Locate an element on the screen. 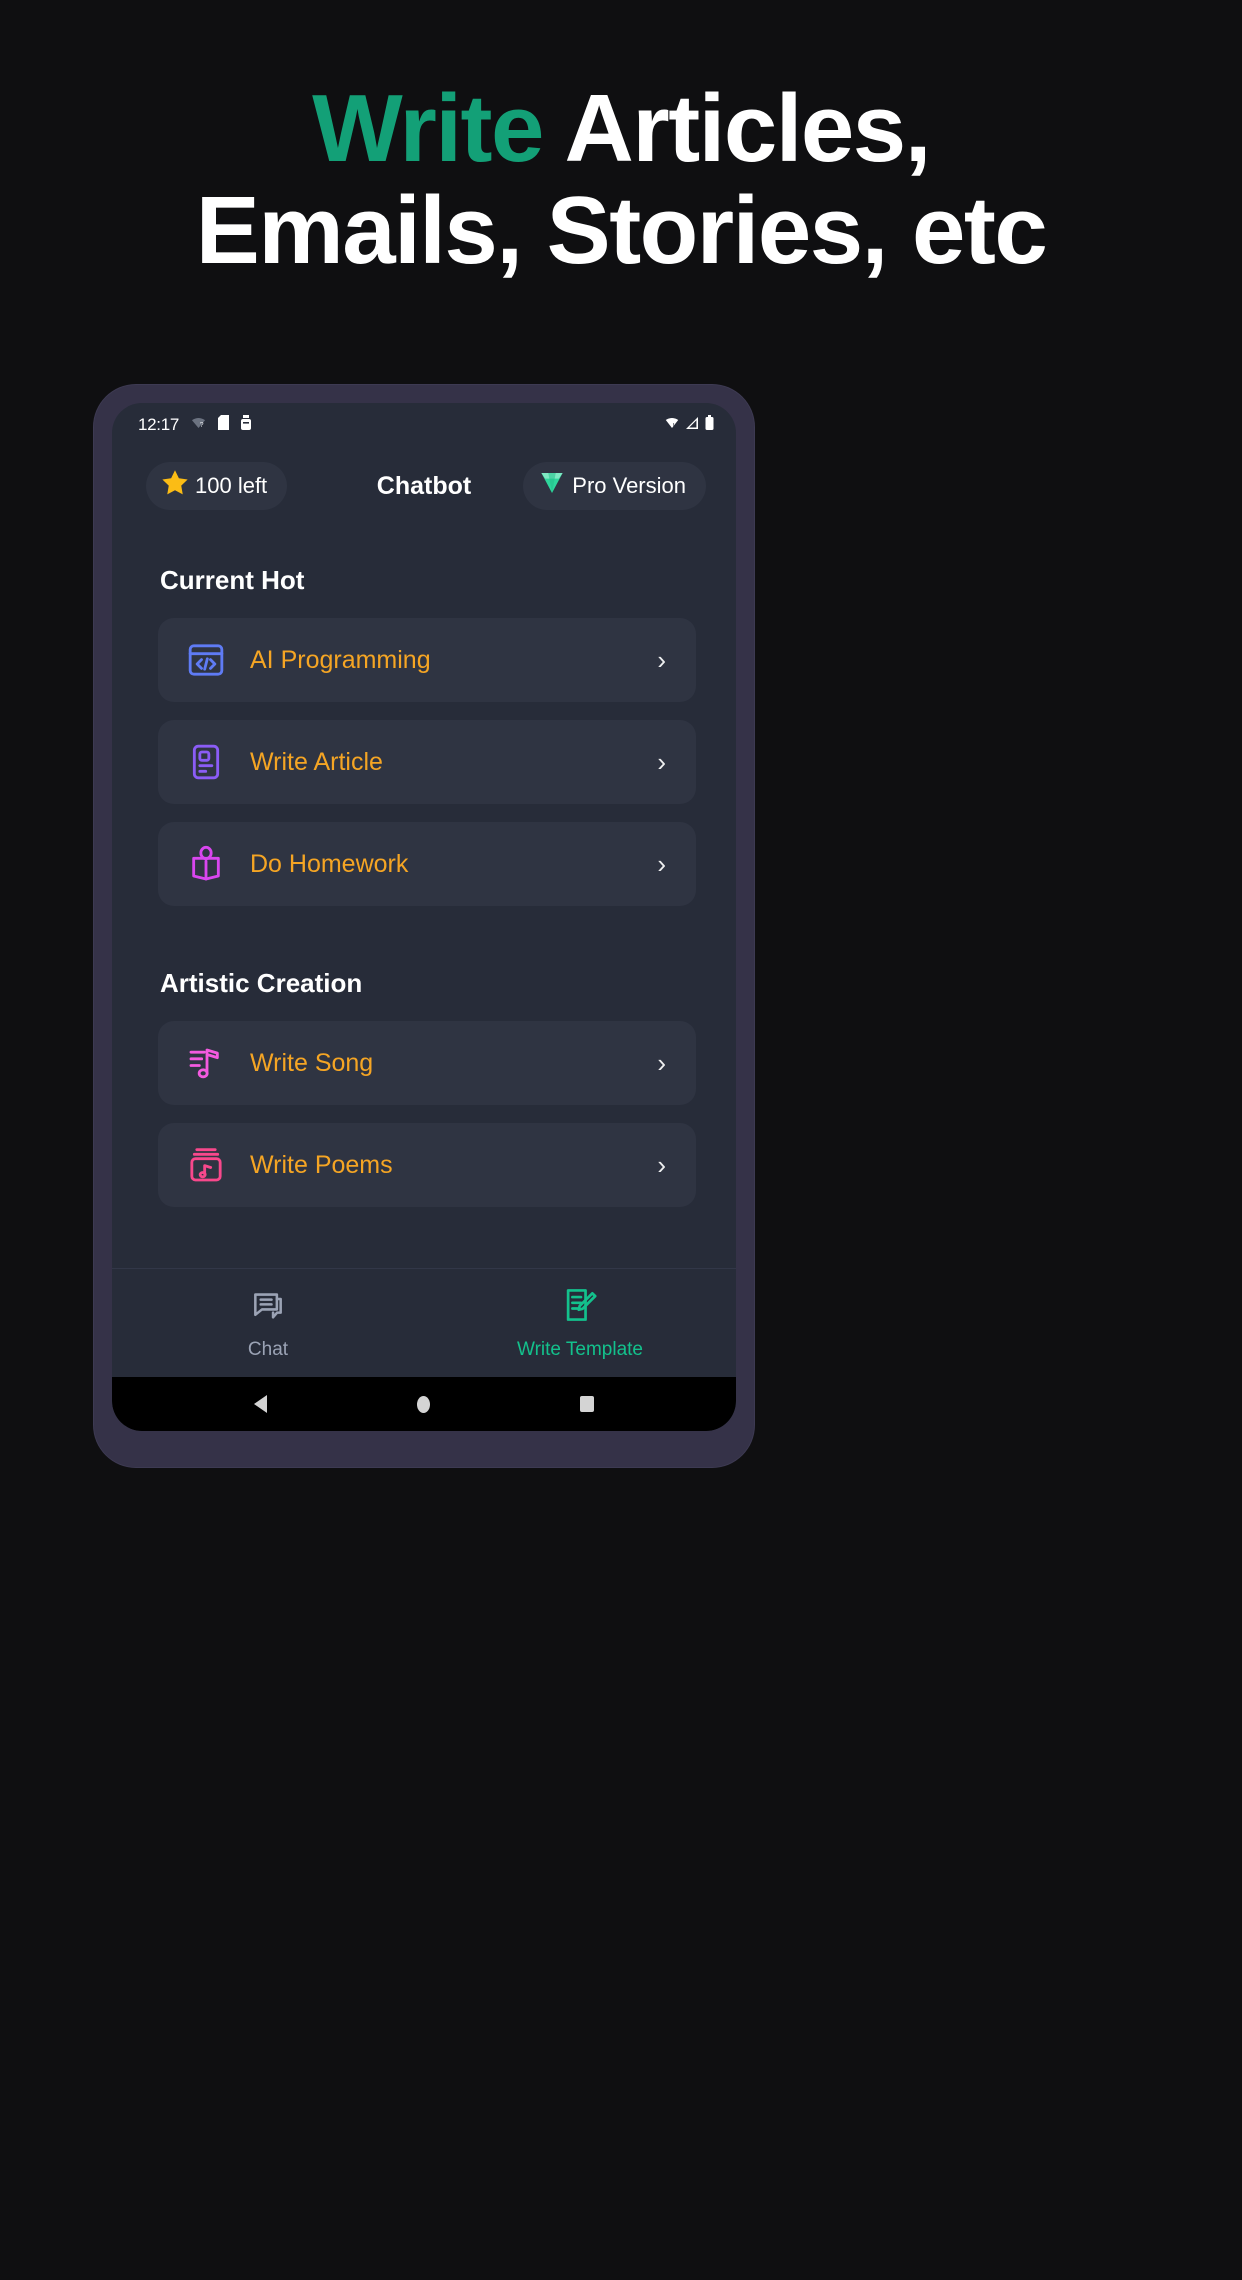 Image resolution: width=1242 pixels, height=2280 pixels. bottom-navigation: Chat Write Template is located at coordinates (424, 1322).